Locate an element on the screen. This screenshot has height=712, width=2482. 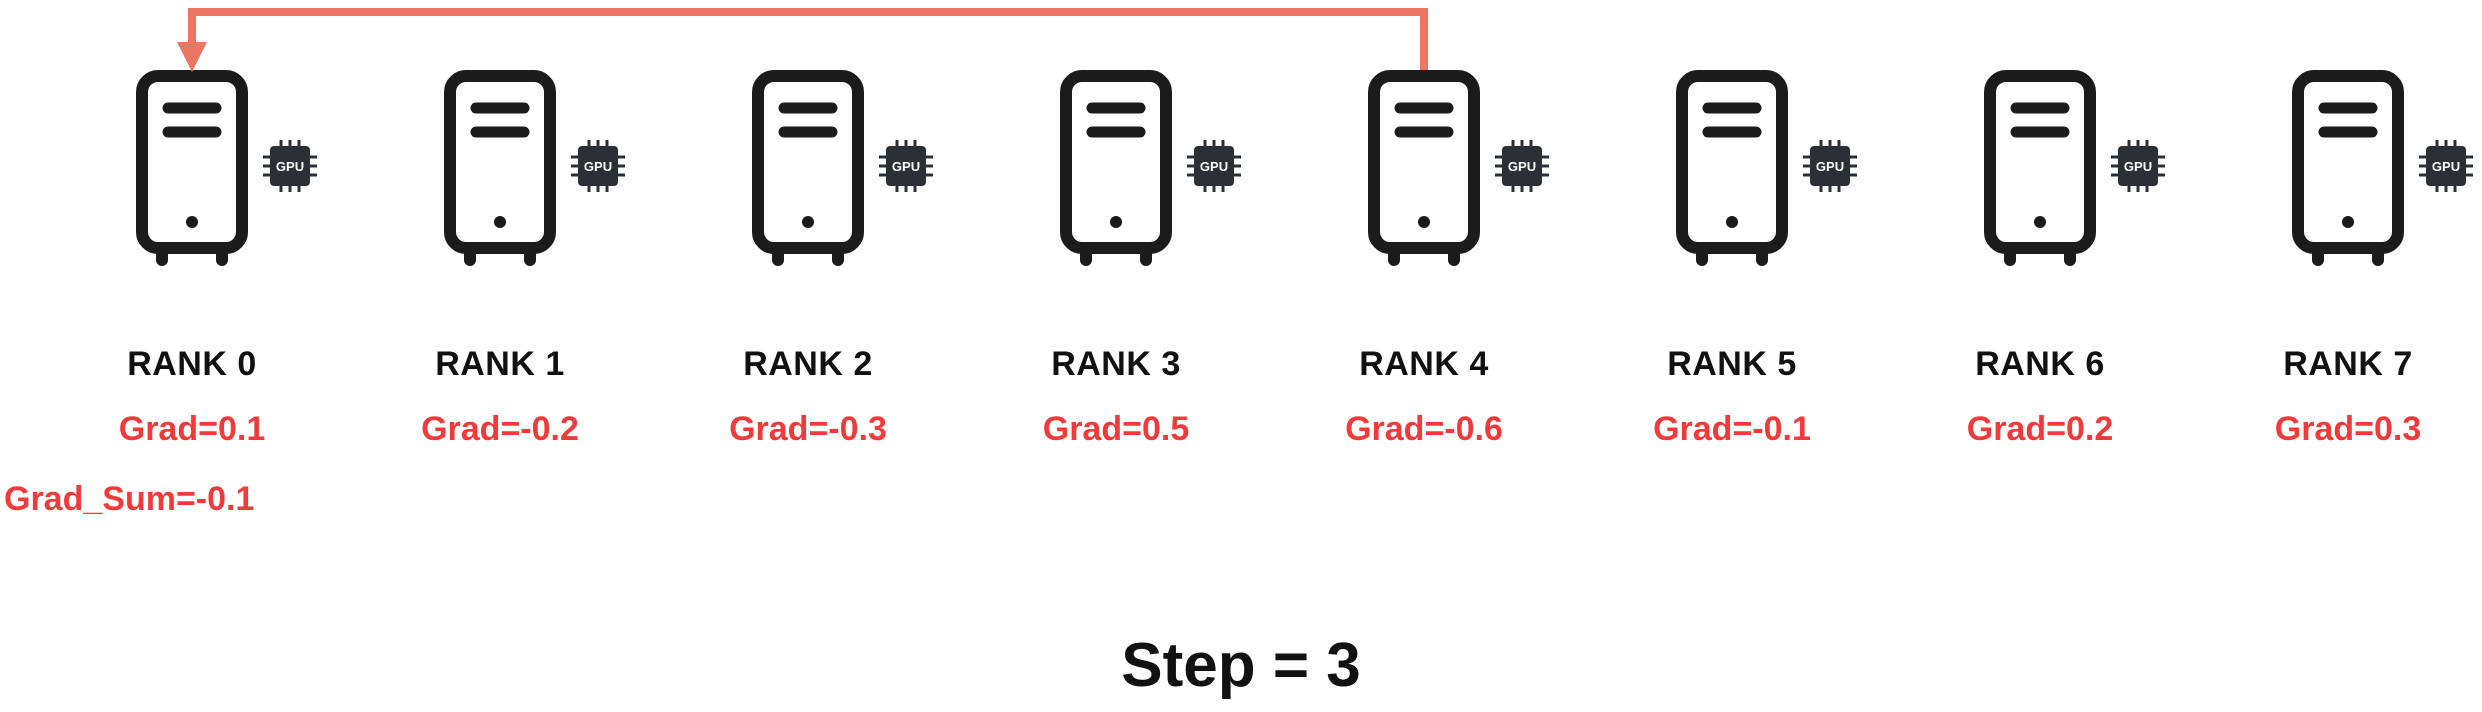
grad-value: Grad=-0.2 is located at coordinates (500, 429).